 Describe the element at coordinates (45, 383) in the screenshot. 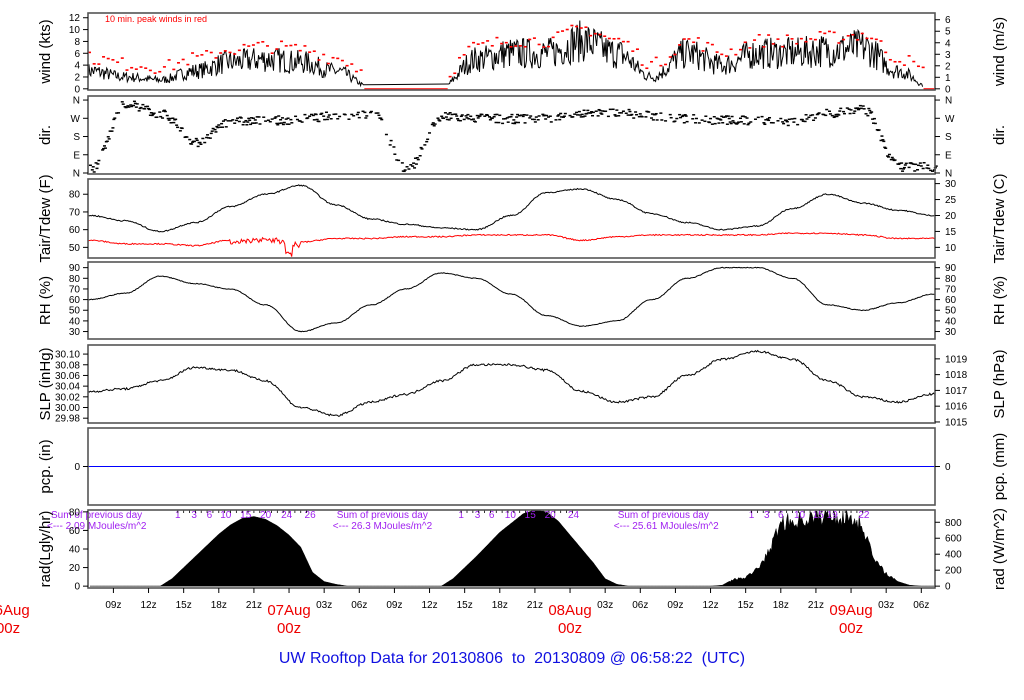

I see `slp-left-axis-label: SLP (inHg)` at that location.